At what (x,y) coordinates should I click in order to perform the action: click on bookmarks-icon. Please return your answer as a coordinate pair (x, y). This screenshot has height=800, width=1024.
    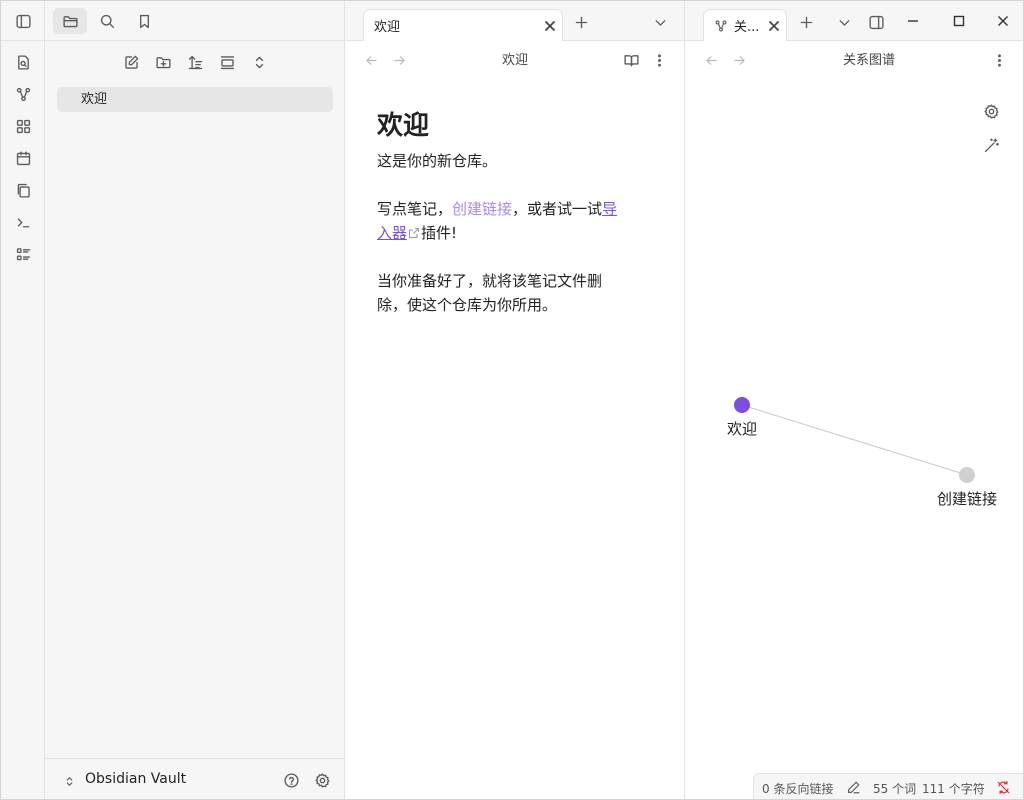
    Looking at the image, I should click on (144, 21).